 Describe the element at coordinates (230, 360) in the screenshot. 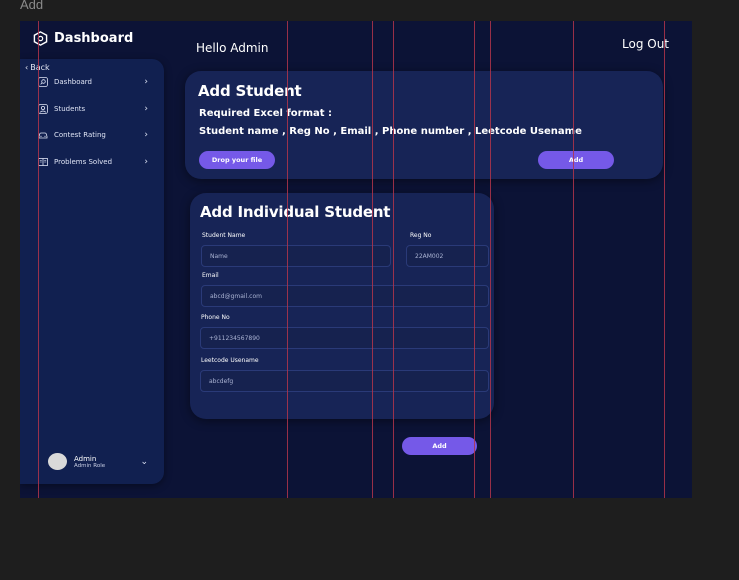

I see `leetcode-label: Leetcode Usename` at that location.